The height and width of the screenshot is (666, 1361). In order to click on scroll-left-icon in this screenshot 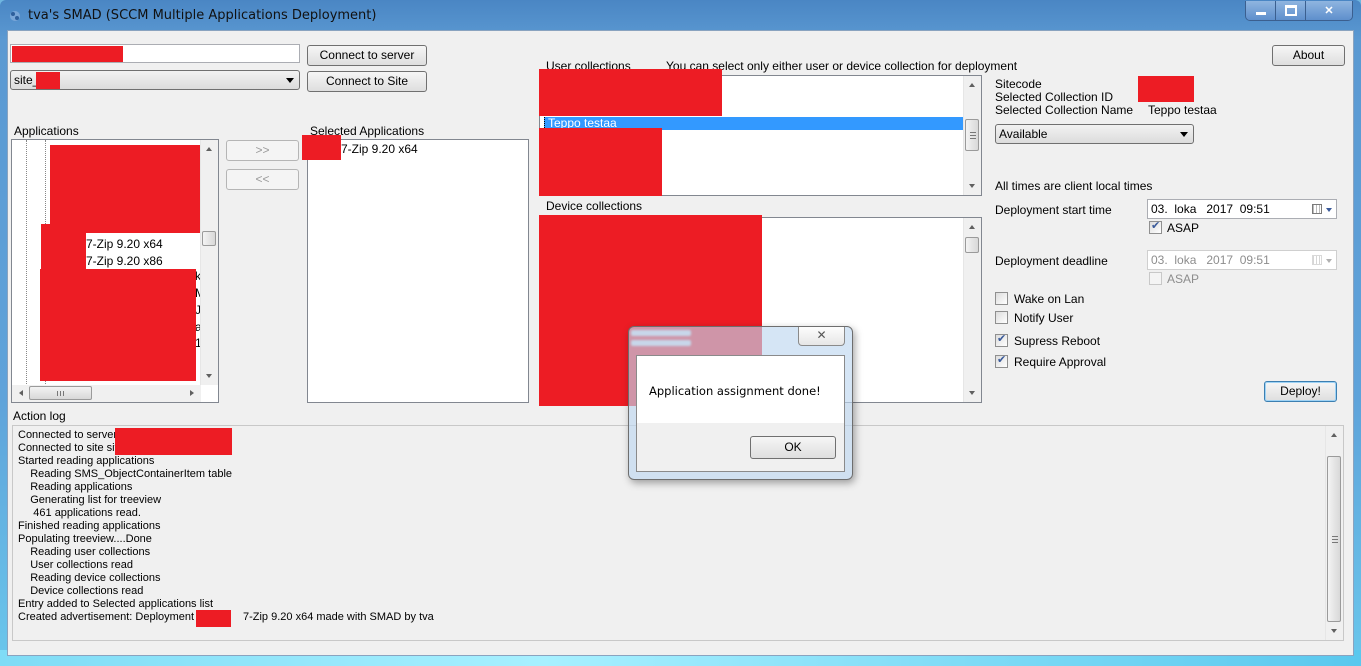, I will do `click(21, 393)`.